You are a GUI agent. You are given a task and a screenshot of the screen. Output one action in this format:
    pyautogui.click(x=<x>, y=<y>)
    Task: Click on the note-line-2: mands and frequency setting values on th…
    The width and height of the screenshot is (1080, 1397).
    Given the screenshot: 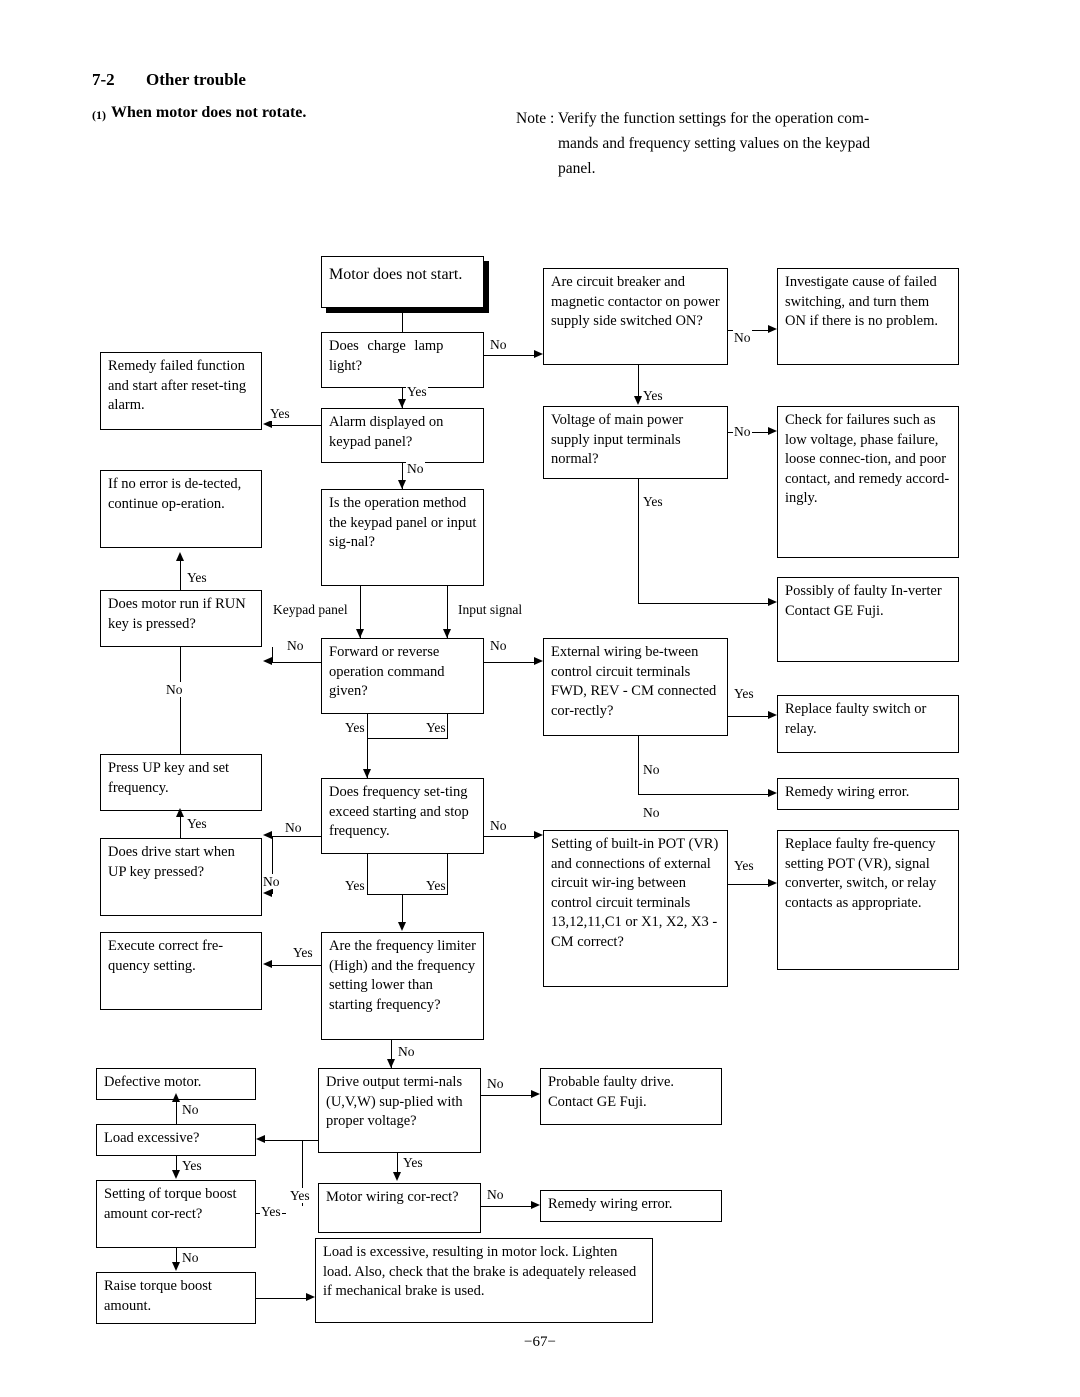 What is the action you would take?
    pyautogui.click(x=714, y=143)
    